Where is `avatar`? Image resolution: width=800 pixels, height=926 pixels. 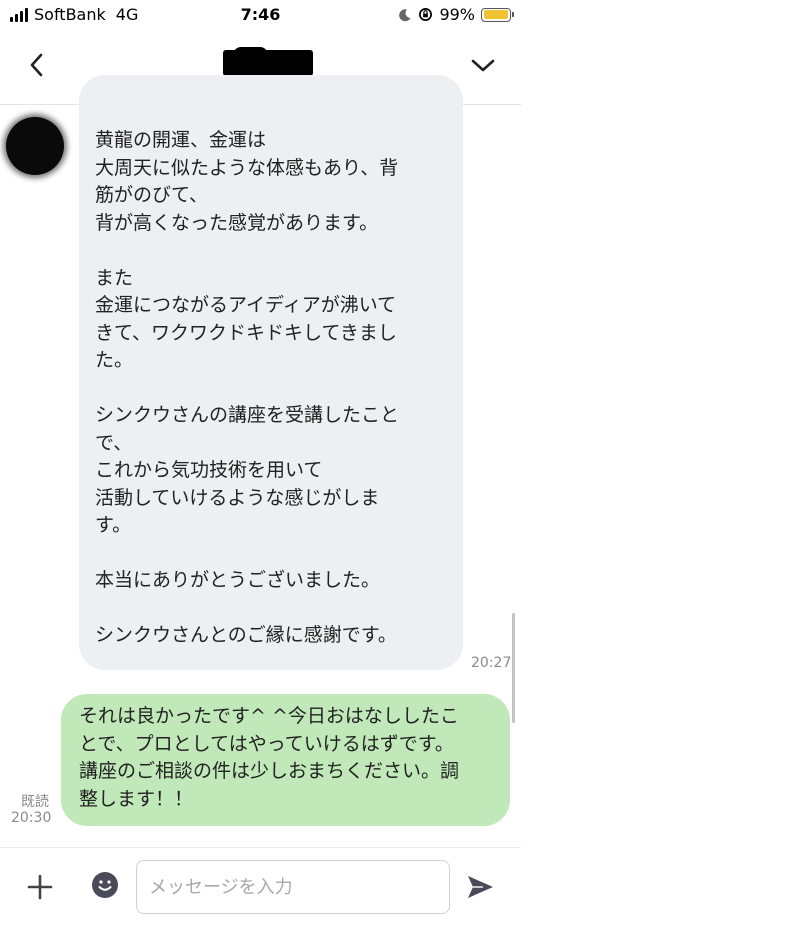 avatar is located at coordinates (35, 146).